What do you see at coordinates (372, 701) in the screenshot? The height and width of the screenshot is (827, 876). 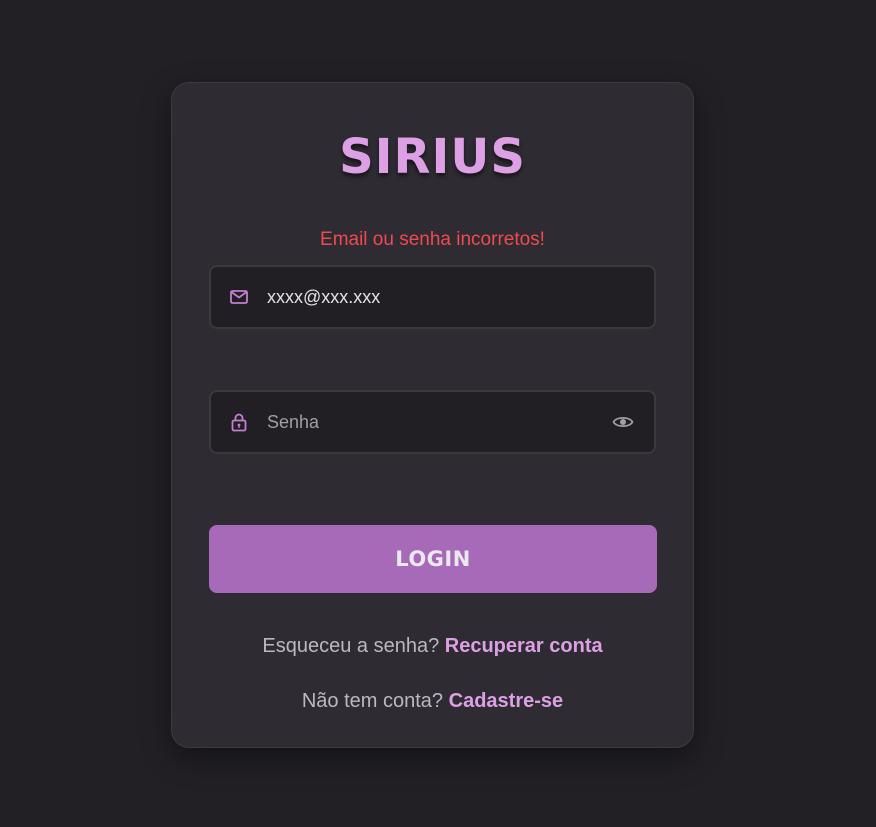 I see `signup-text: Não tem conta?` at bounding box center [372, 701].